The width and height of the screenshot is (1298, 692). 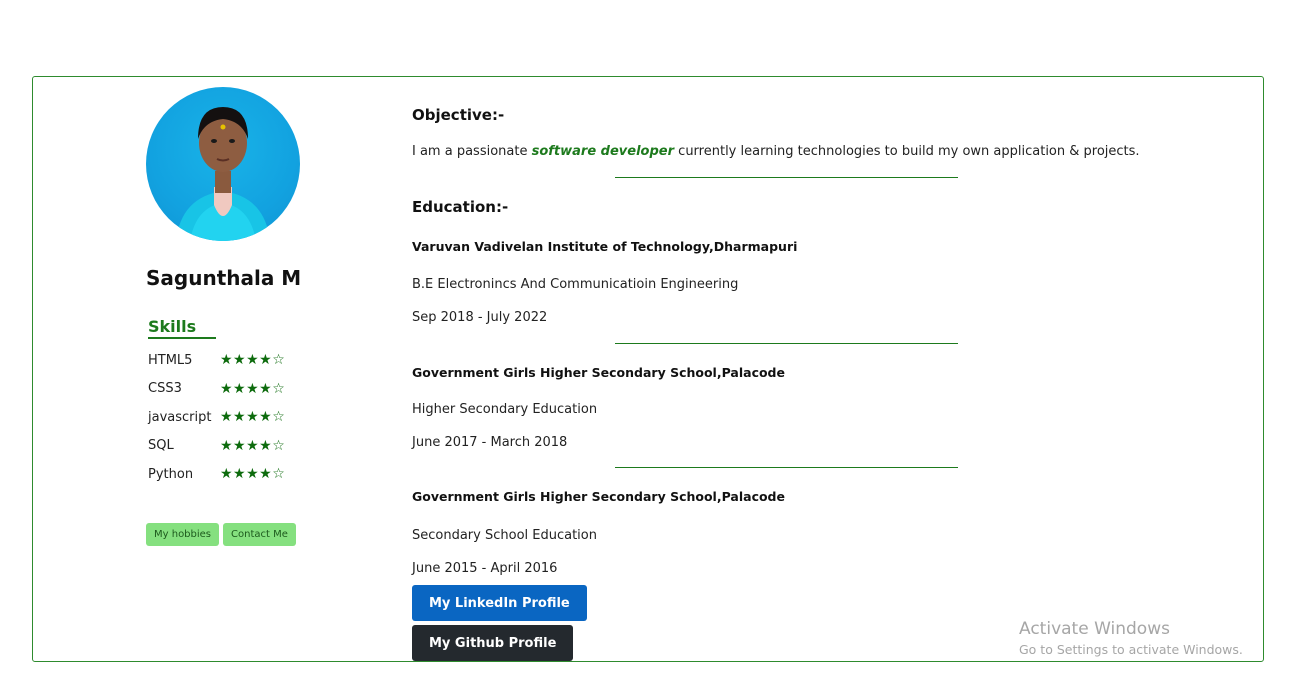 I want to click on skill-name: javascript, so click(x=180, y=417).